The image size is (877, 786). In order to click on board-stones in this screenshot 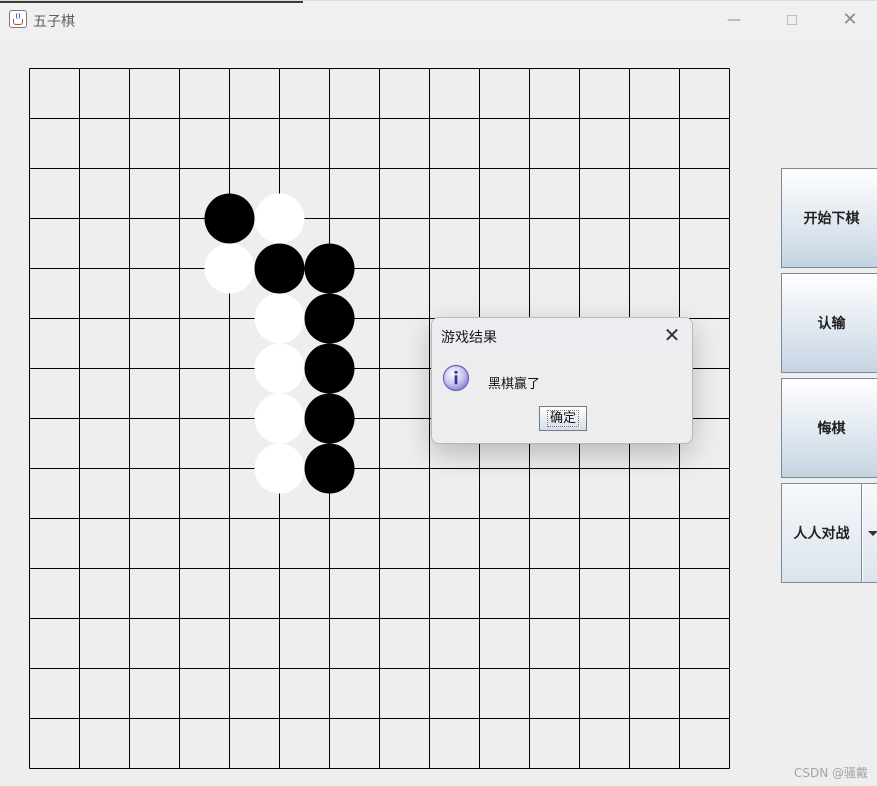, I will do `click(279, 343)`.